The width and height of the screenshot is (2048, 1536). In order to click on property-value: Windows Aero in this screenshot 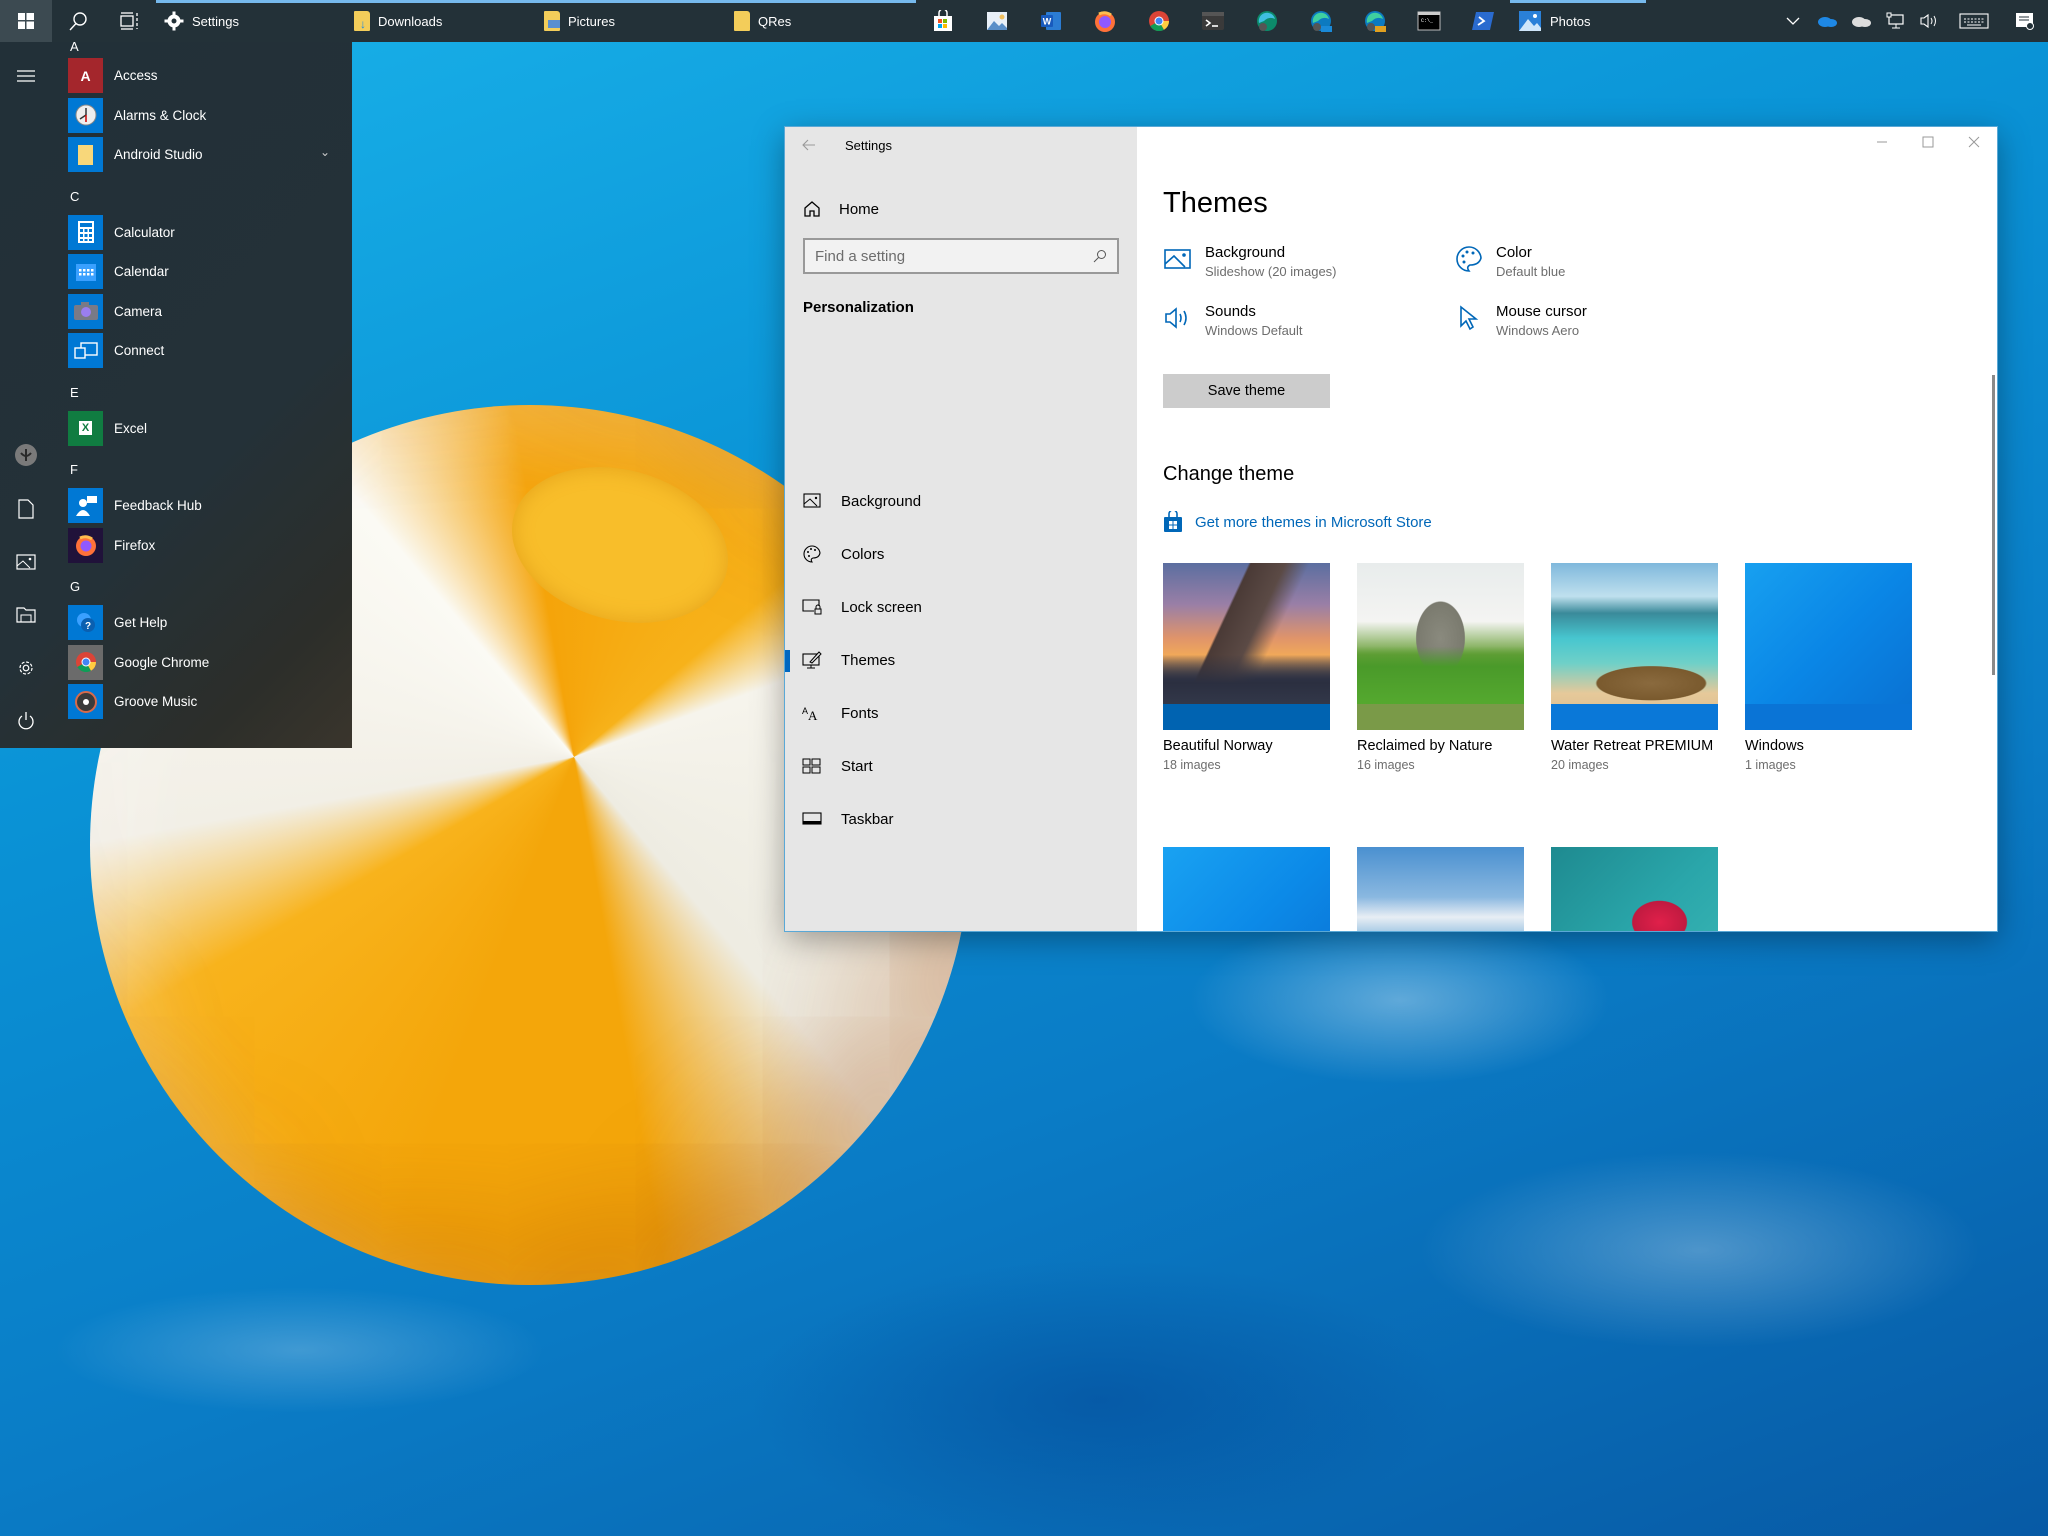, I will do `click(1538, 330)`.